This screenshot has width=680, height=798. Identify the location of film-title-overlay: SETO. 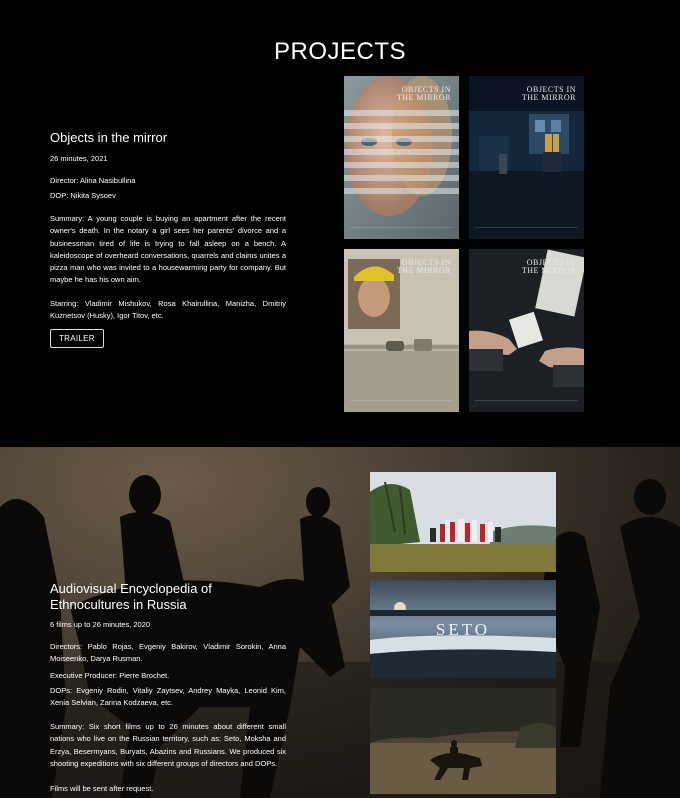
(463, 629).